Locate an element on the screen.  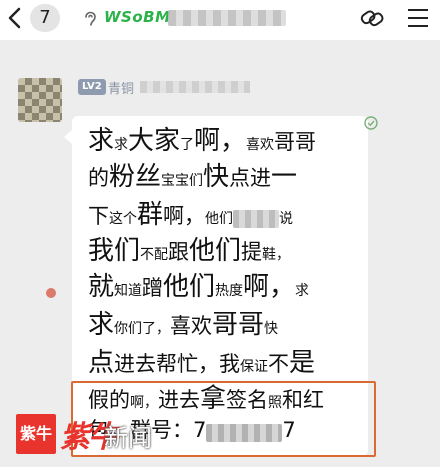
menu-icon is located at coordinates (418, 18).